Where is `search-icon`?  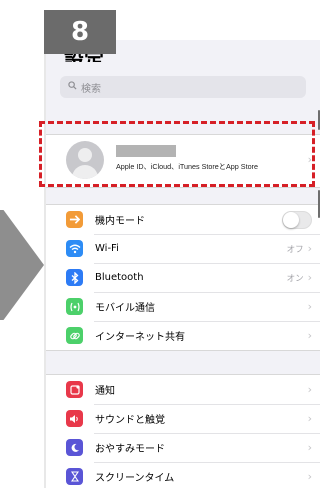
search-icon is located at coordinates (72, 87).